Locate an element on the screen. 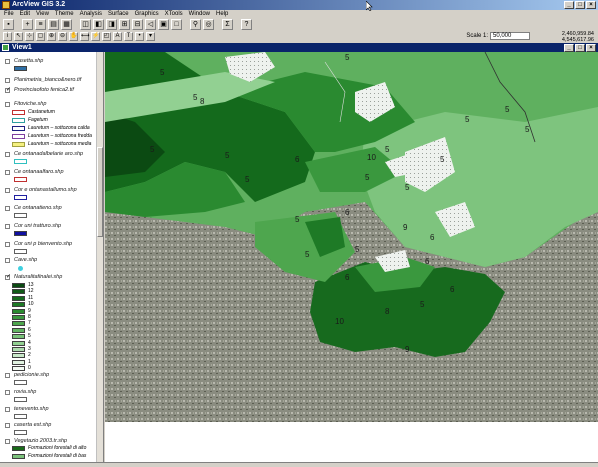 This screenshot has width=598, height=467. locate-address-icon: ◎ is located at coordinates (208, 24).